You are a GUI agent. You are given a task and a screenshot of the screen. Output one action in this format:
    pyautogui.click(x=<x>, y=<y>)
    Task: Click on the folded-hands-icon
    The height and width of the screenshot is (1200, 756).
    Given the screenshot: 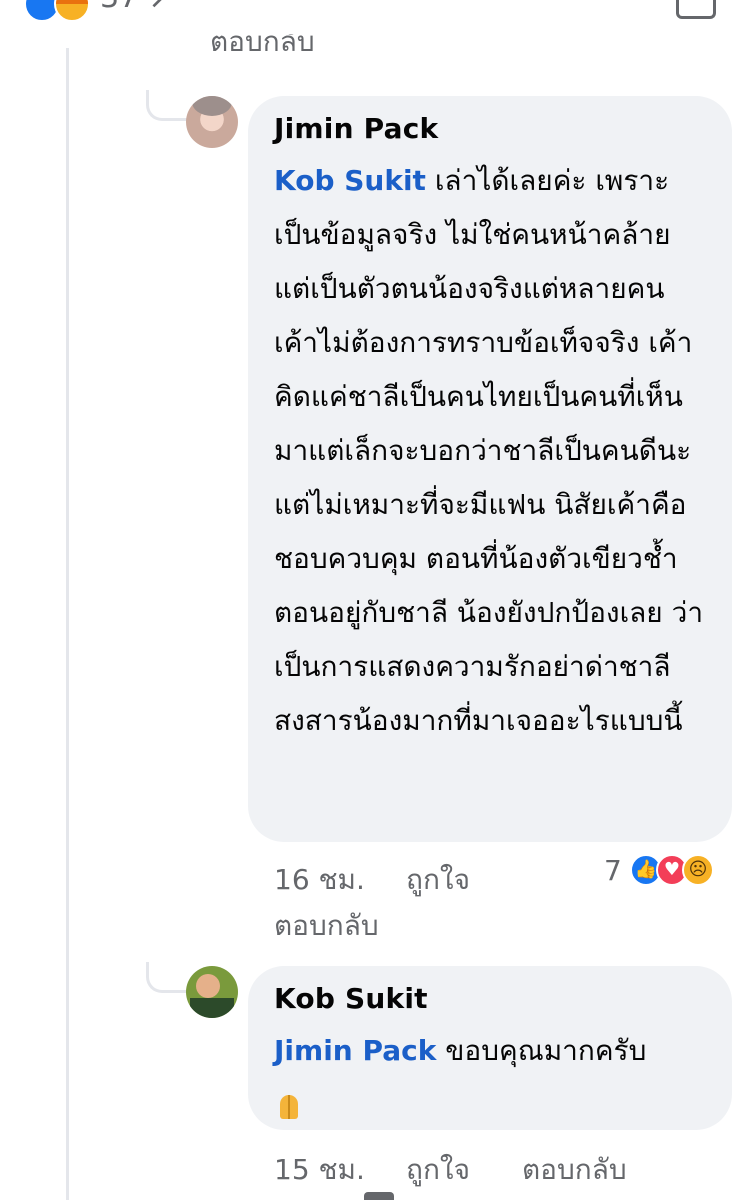 What is the action you would take?
    pyautogui.click(x=289, y=1106)
    